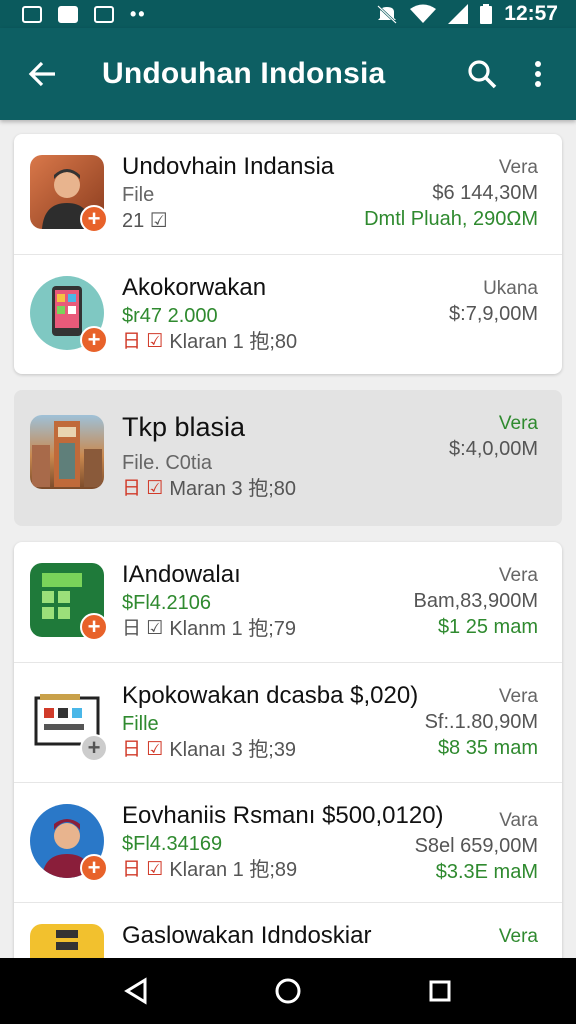  I want to click on back-button, so click(42, 74).